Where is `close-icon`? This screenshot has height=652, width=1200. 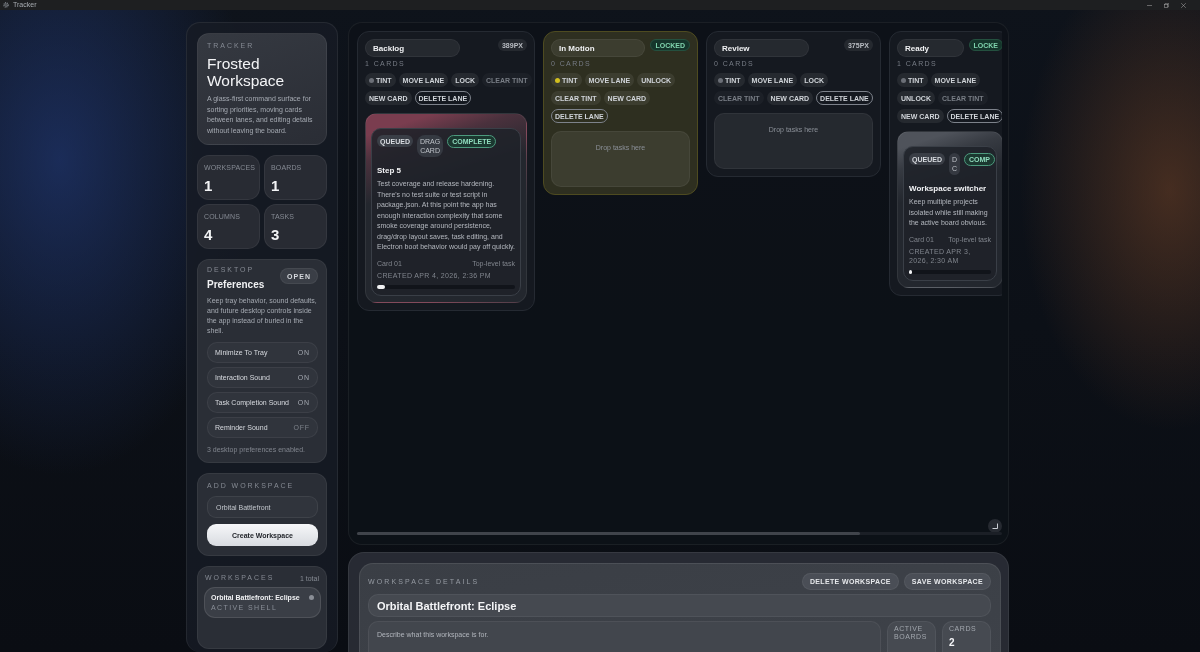 close-icon is located at coordinates (1183, 5).